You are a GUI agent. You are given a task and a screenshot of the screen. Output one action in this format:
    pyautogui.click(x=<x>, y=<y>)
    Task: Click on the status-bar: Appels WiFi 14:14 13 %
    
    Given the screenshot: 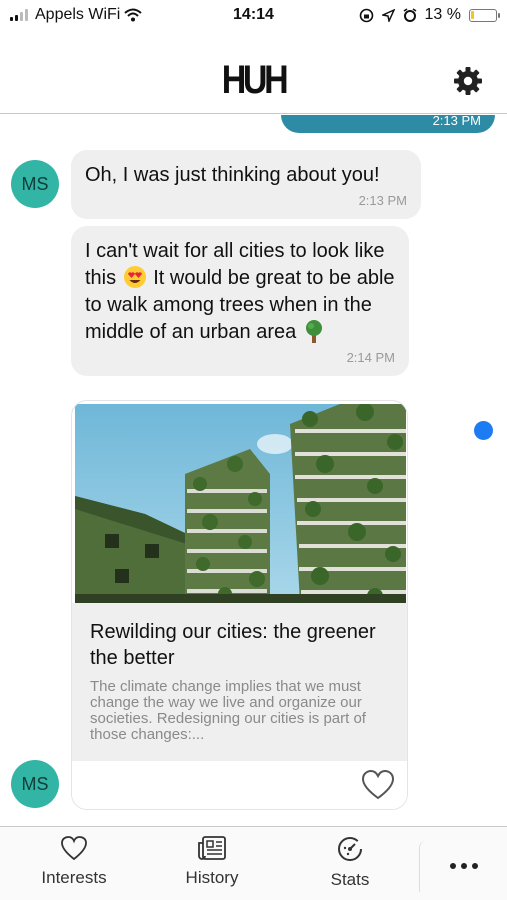 What is the action you would take?
    pyautogui.click(x=253, y=17)
    